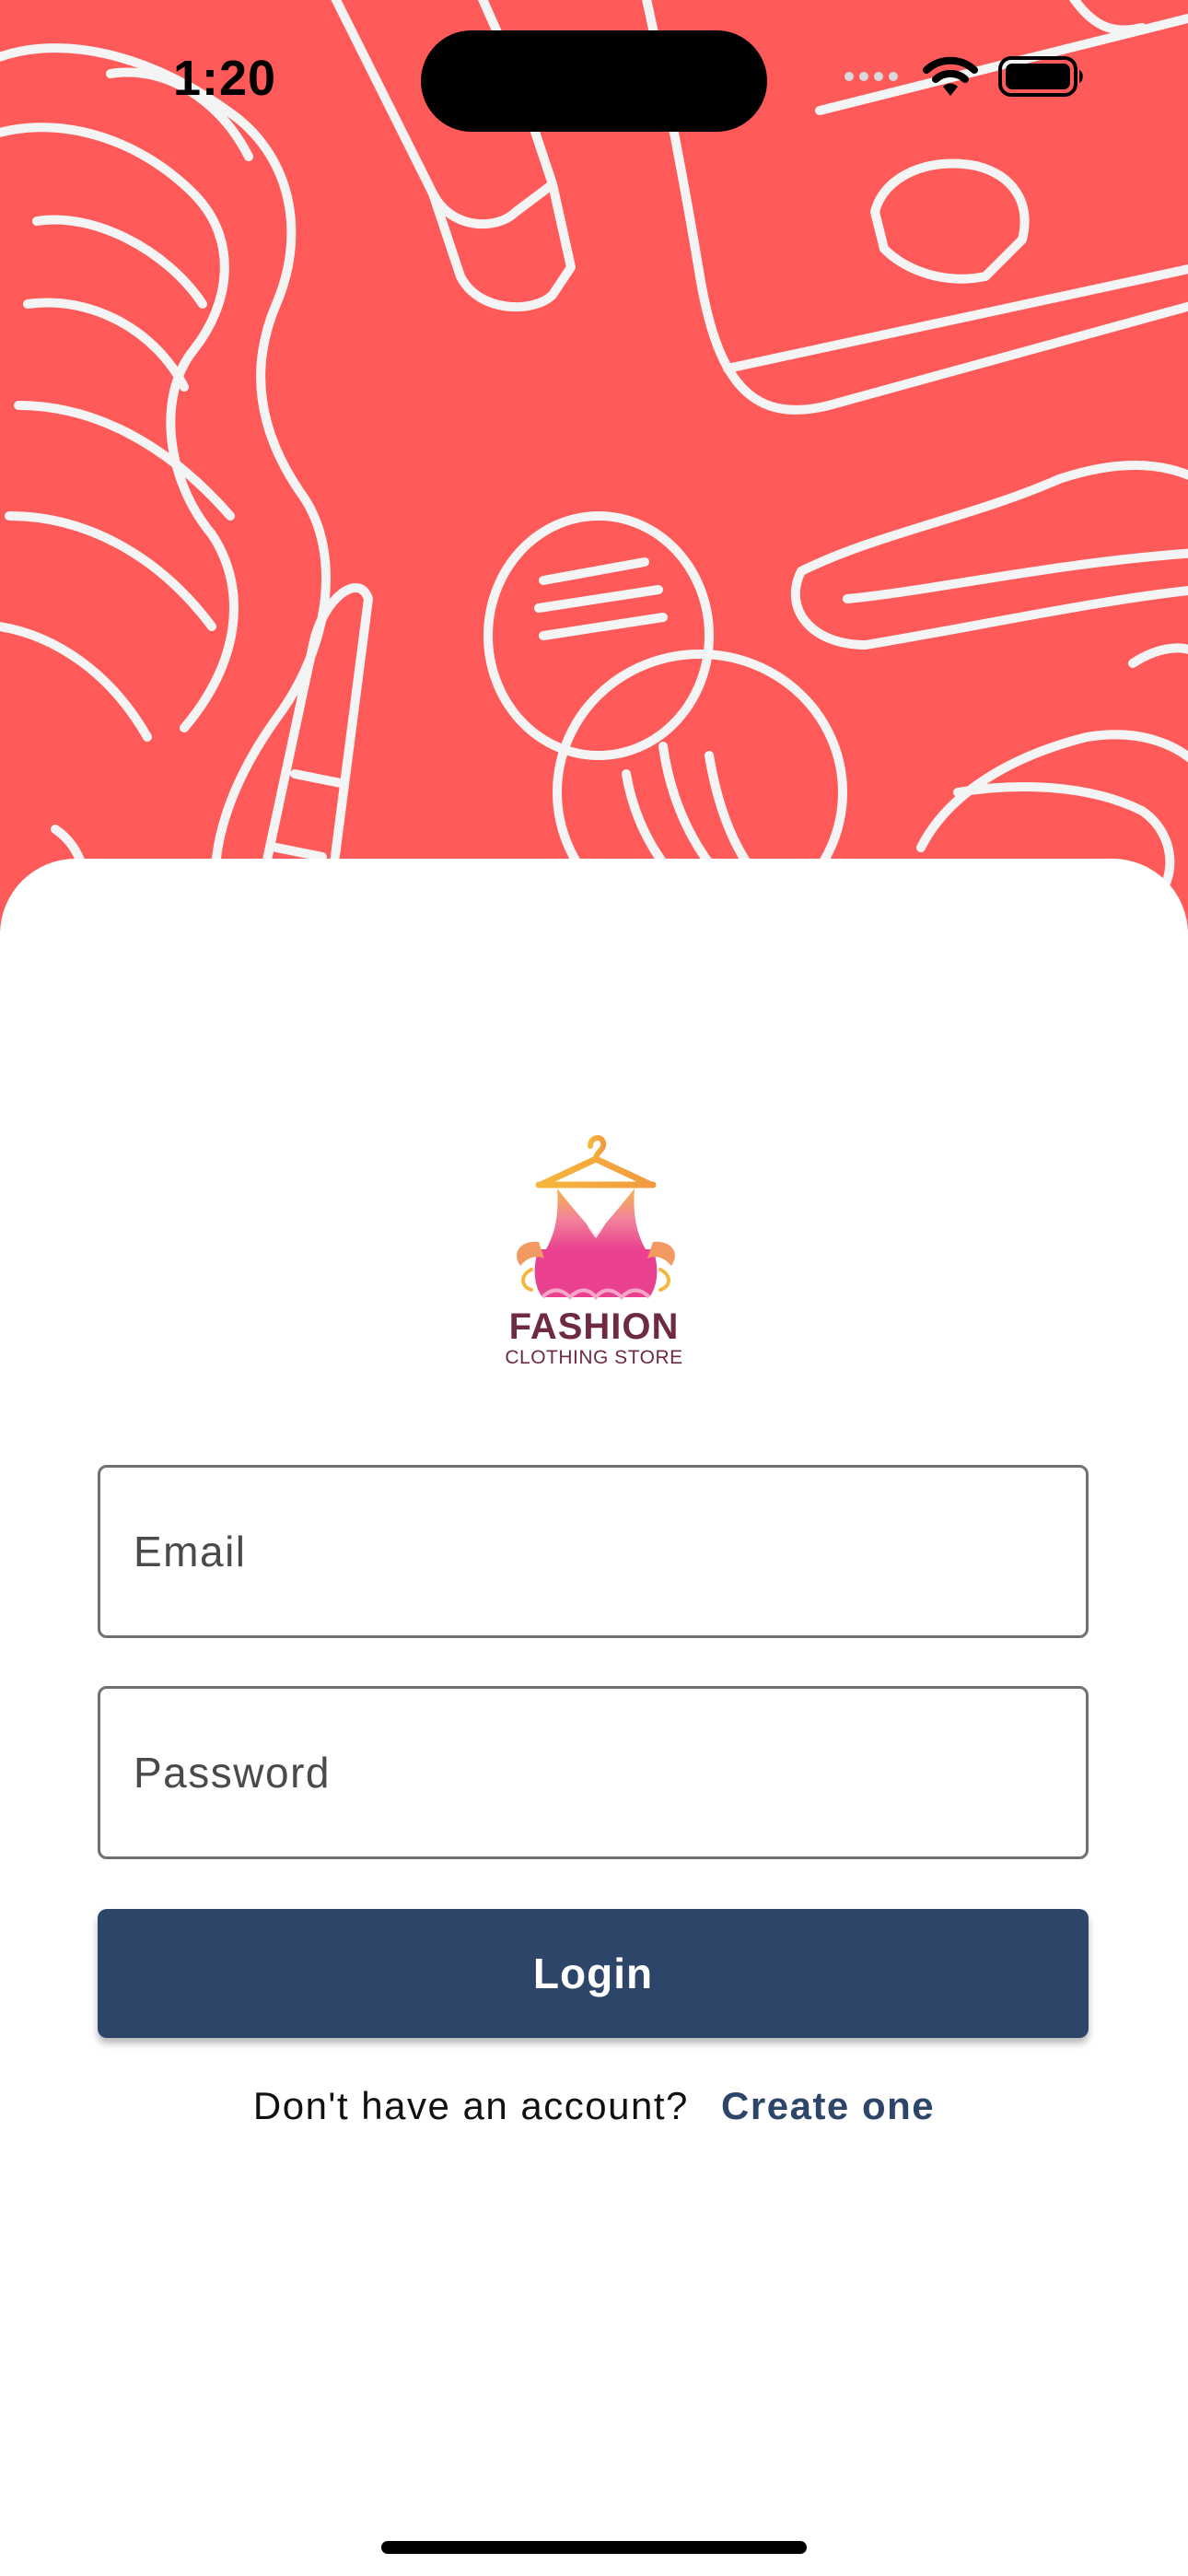 The image size is (1188, 2576). What do you see at coordinates (225, 78) in the screenshot?
I see `status-time: 1:20` at bounding box center [225, 78].